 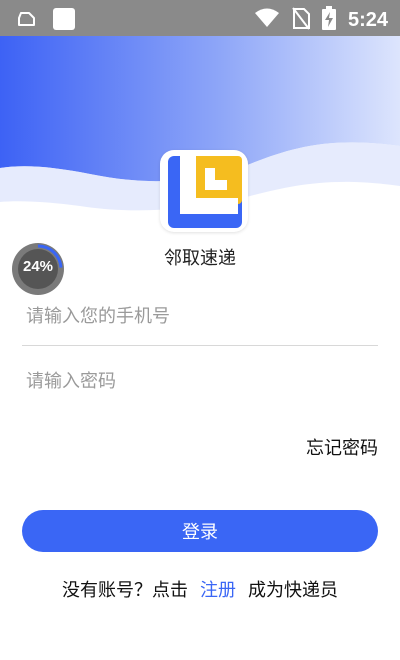 What do you see at coordinates (200, 531) in the screenshot?
I see `login-button: 登录` at bounding box center [200, 531].